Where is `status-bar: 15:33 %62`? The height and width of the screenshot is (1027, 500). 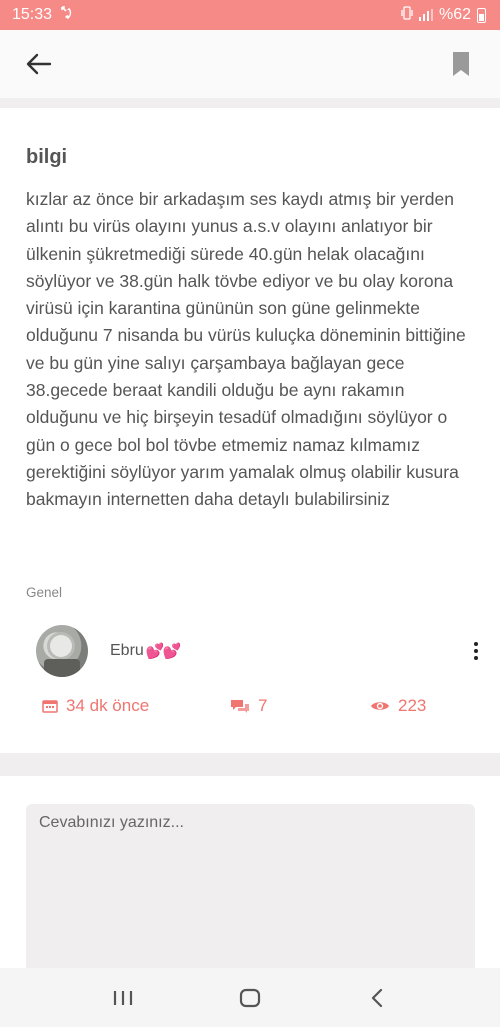 status-bar: 15:33 %62 is located at coordinates (250, 15).